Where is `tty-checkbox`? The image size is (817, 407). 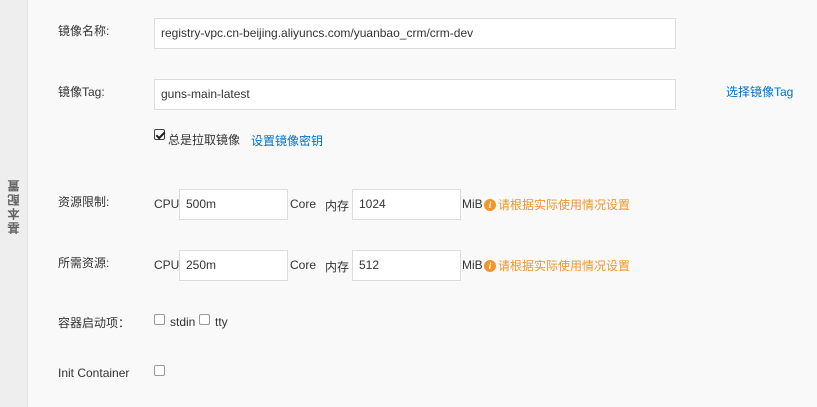 tty-checkbox is located at coordinates (204, 319).